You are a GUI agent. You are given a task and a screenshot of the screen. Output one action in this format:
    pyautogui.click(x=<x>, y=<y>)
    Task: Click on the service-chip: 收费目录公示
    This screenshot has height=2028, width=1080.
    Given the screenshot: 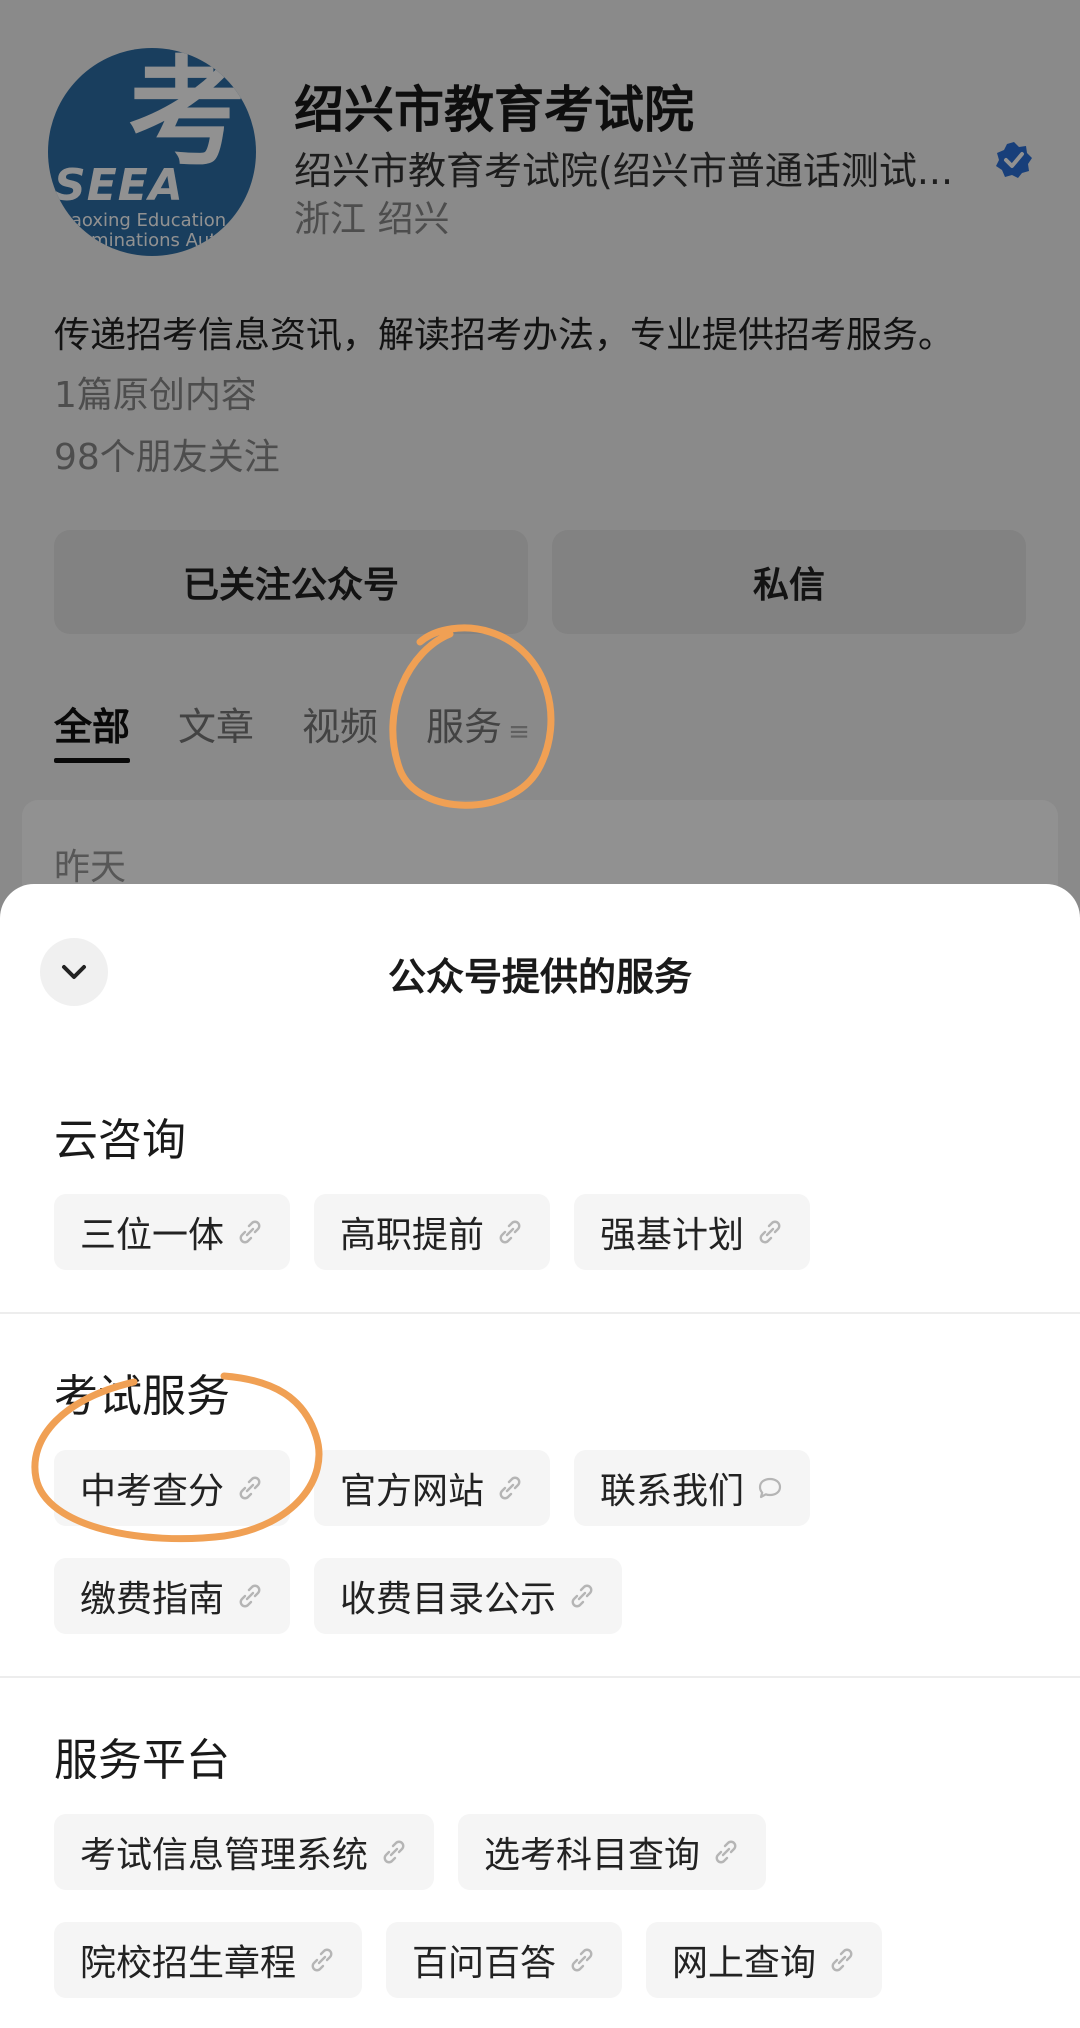 What is the action you would take?
    pyautogui.click(x=468, y=1596)
    